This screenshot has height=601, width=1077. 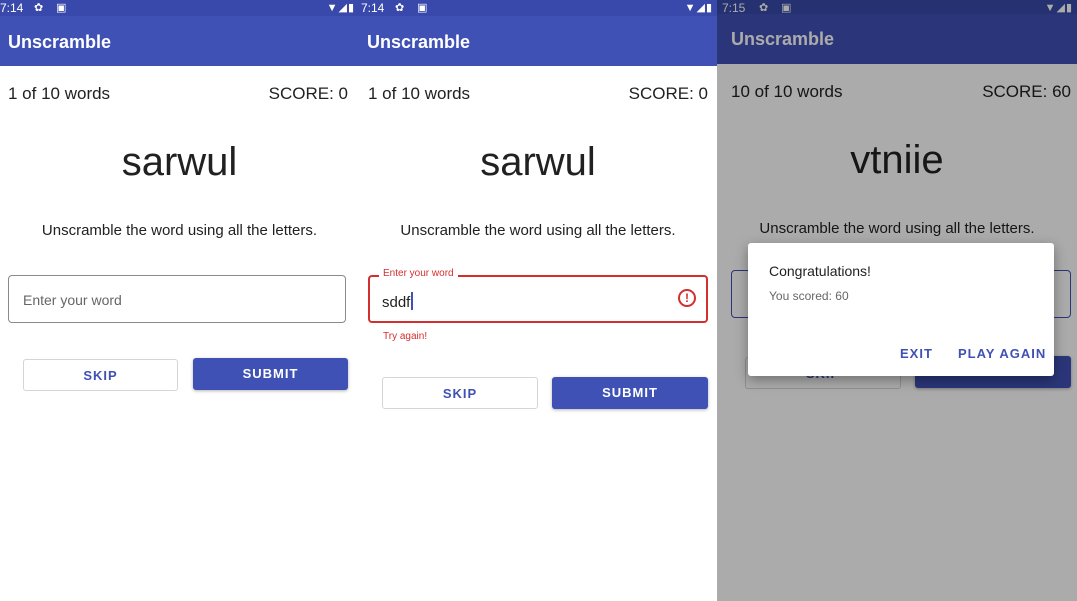 What do you see at coordinates (916, 353) in the screenshot?
I see `exit-button: EXIT` at bounding box center [916, 353].